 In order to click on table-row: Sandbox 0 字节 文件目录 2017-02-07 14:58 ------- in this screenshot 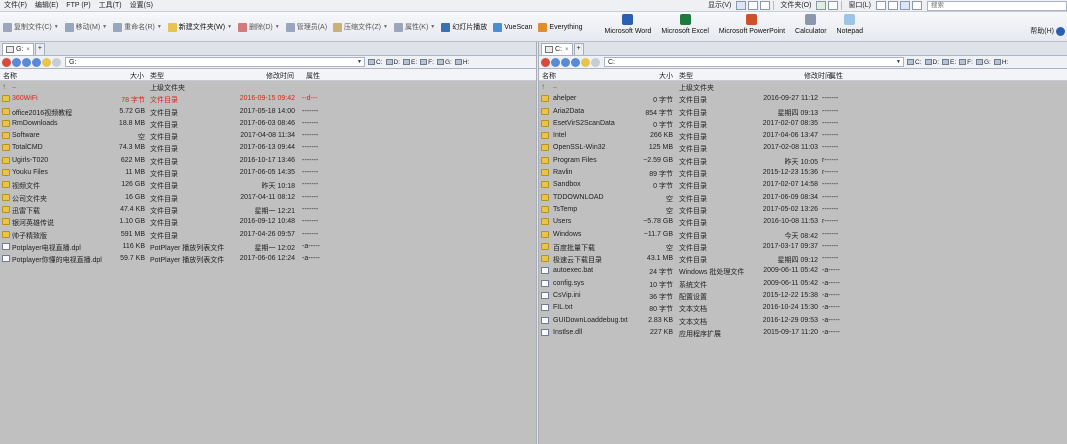, I will do `click(803, 185)`.